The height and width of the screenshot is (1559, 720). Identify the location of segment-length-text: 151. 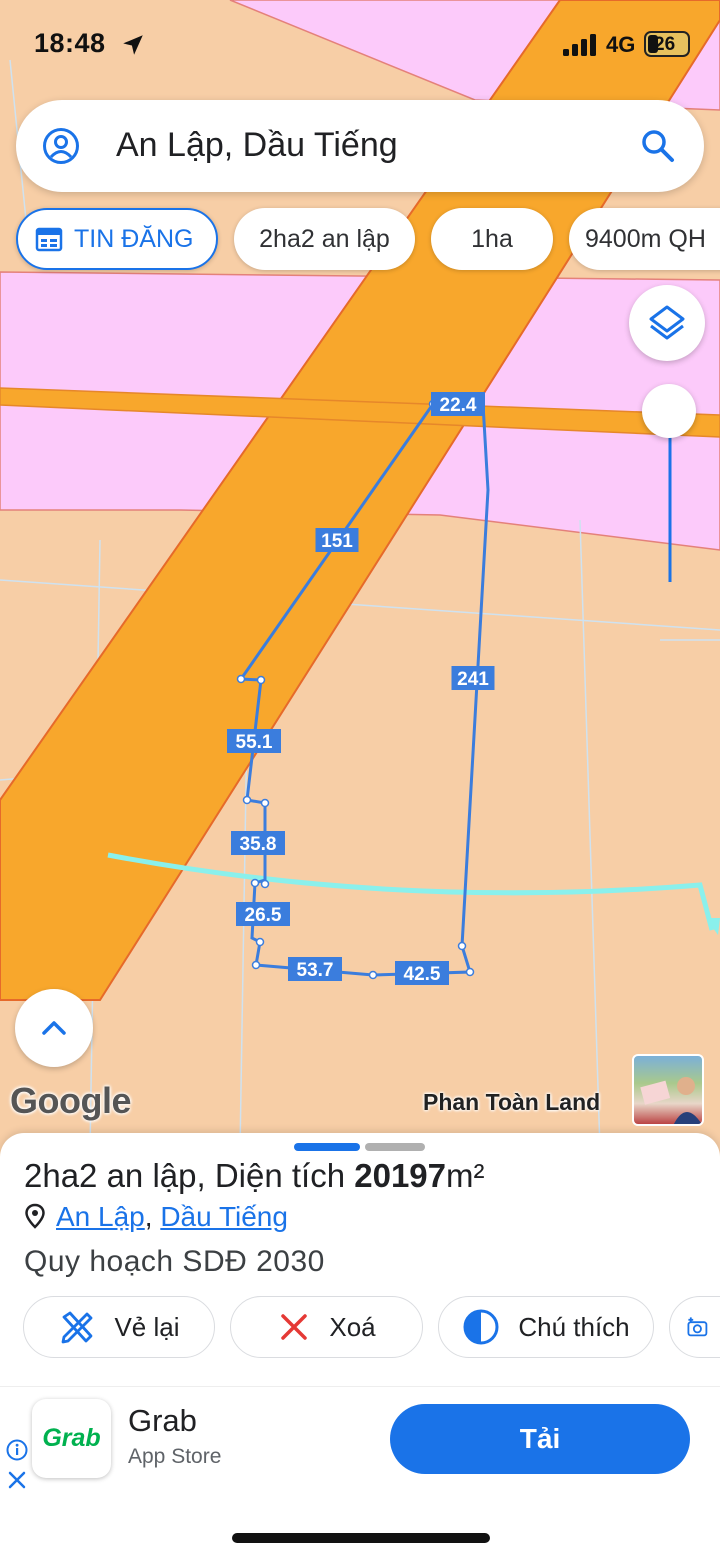
(337, 541).